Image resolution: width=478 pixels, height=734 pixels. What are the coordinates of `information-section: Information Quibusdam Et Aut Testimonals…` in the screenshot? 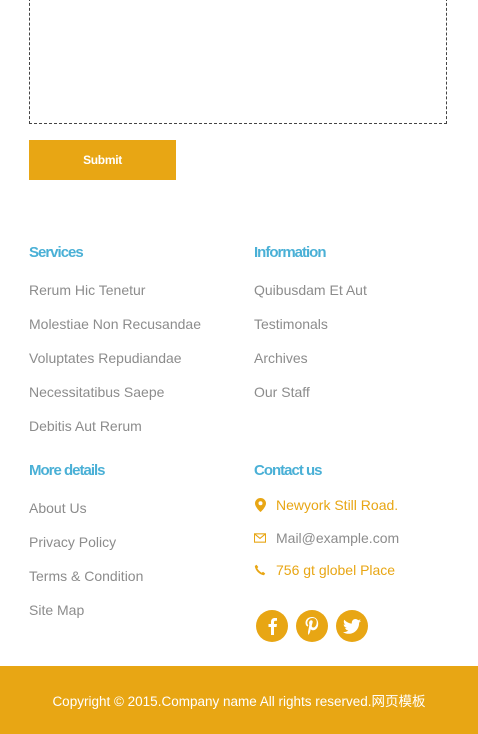 It's located at (359, 322).